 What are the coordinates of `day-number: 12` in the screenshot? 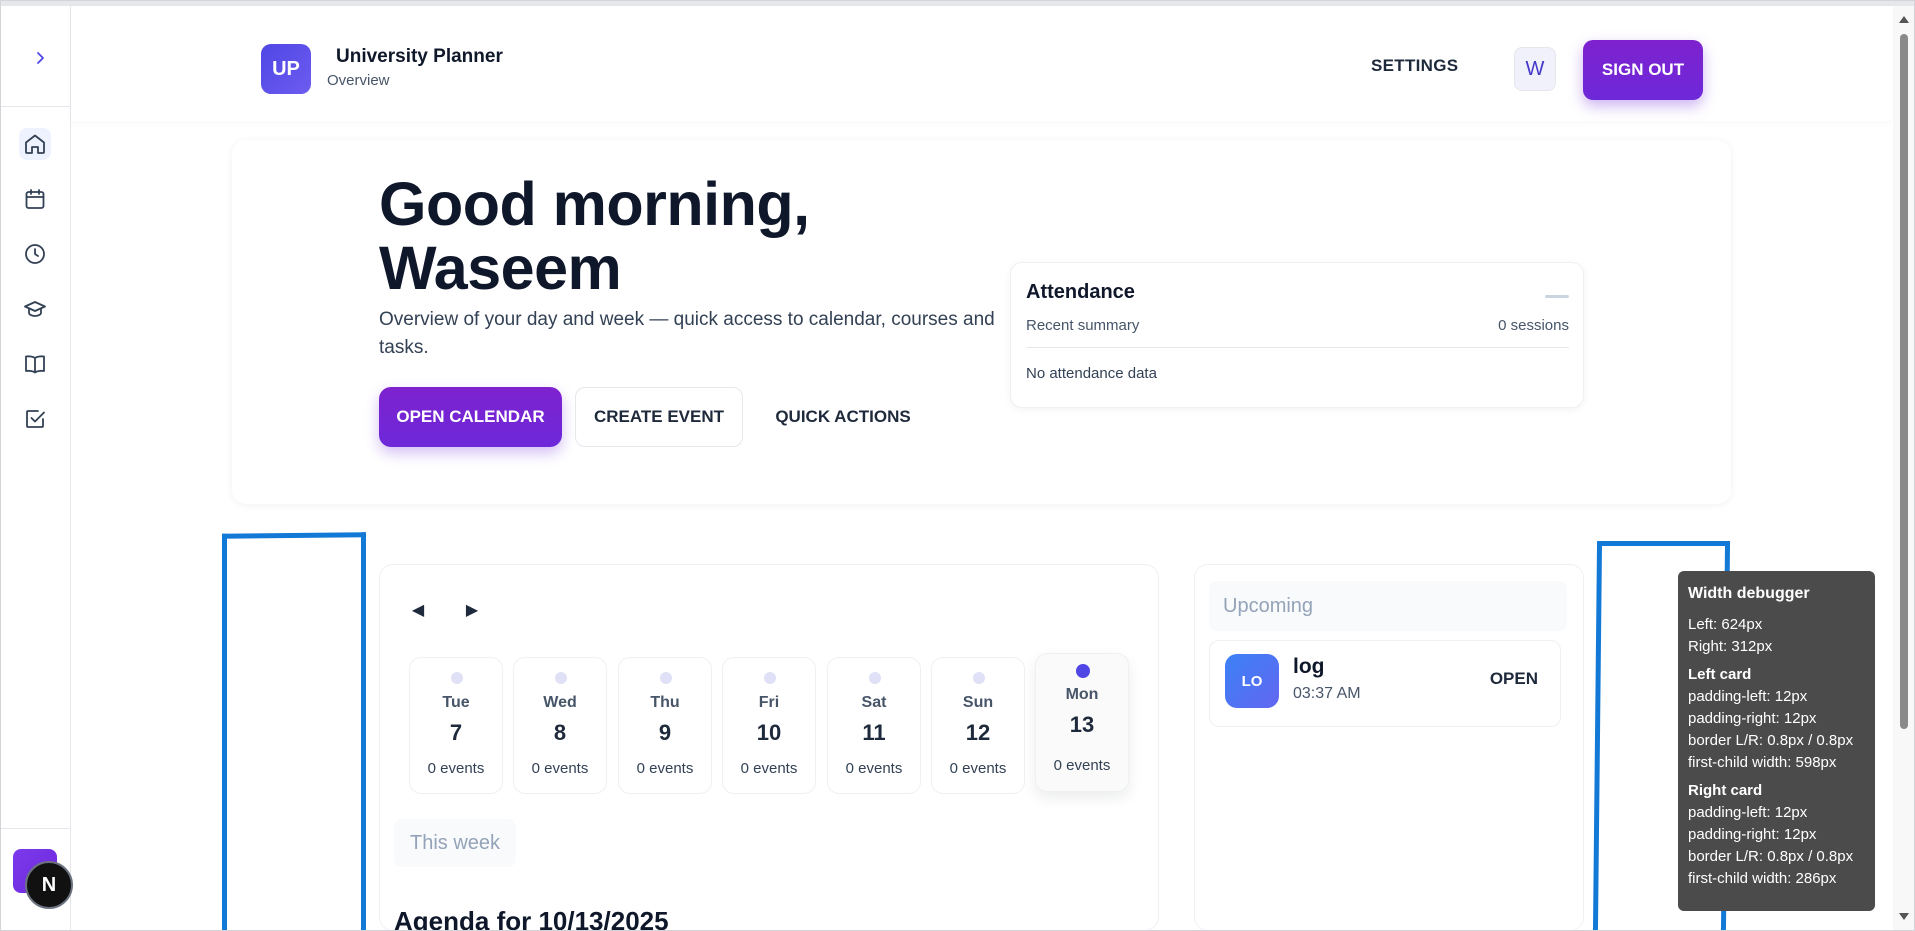 It's located at (978, 732).